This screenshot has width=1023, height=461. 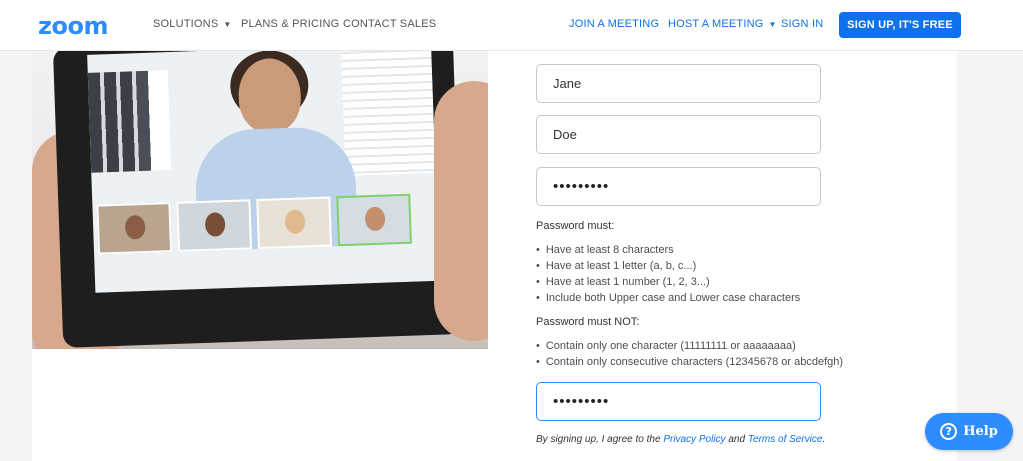 I want to click on first-name-value: Jane, so click(x=567, y=83).